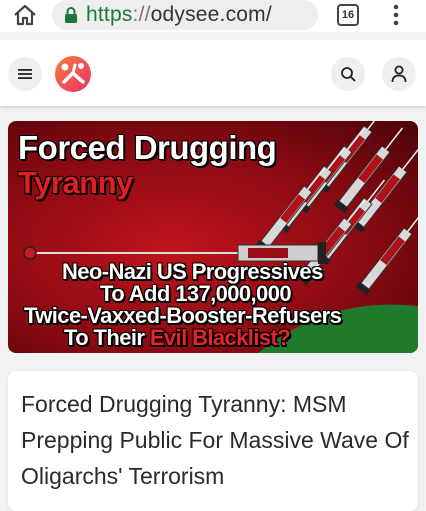 The image size is (426, 511). Describe the element at coordinates (107, 337) in the screenshot. I see `thumbnail-caption-line4-white: To Their` at that location.